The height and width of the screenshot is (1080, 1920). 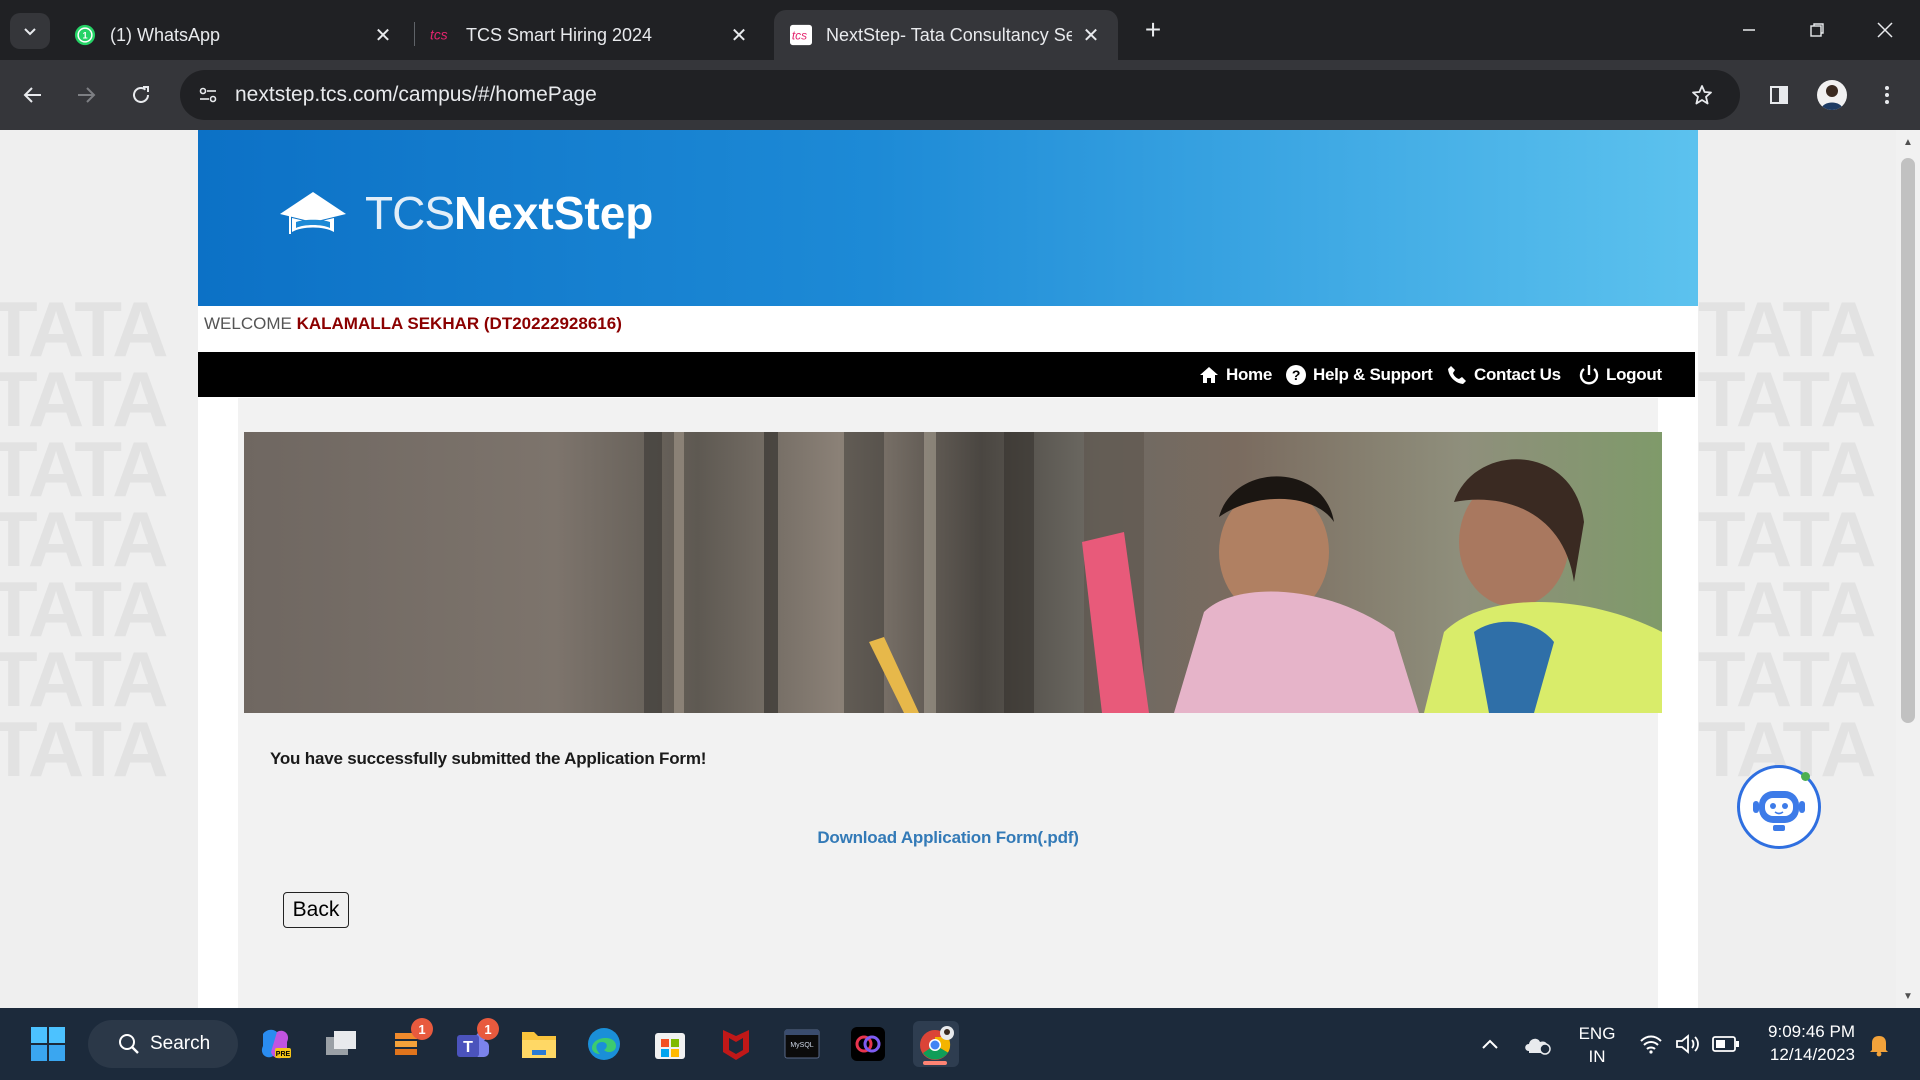 I want to click on back-nav-button, so click(x=33, y=95).